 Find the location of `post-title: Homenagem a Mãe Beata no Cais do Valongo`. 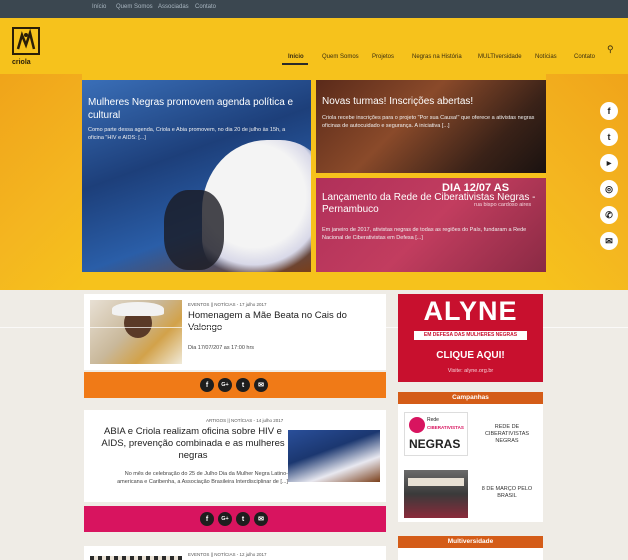

post-title: Homenagem a Mãe Beata no Cais do Valongo is located at coordinates (284, 322).